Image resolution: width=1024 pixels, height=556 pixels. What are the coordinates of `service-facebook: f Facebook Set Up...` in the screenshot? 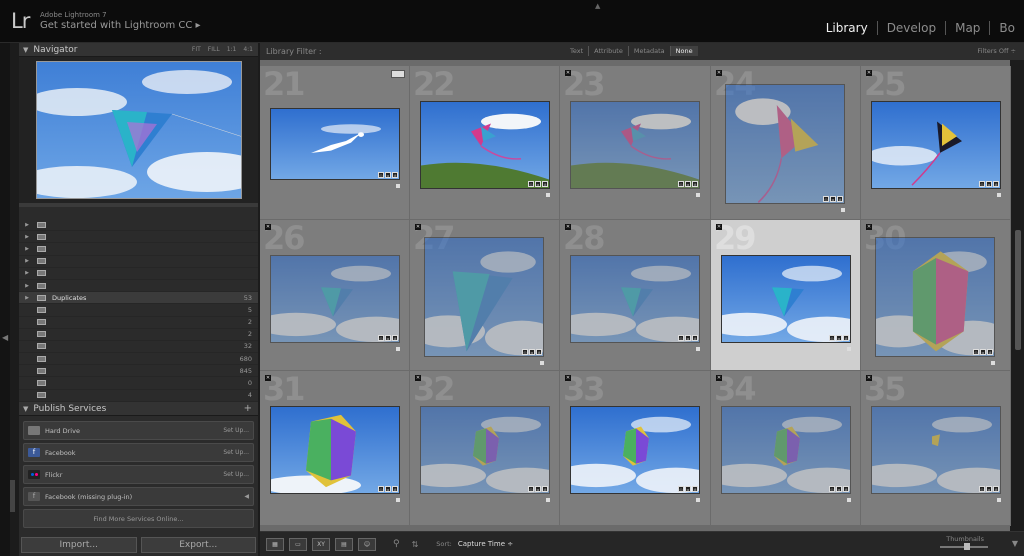 It's located at (138, 452).